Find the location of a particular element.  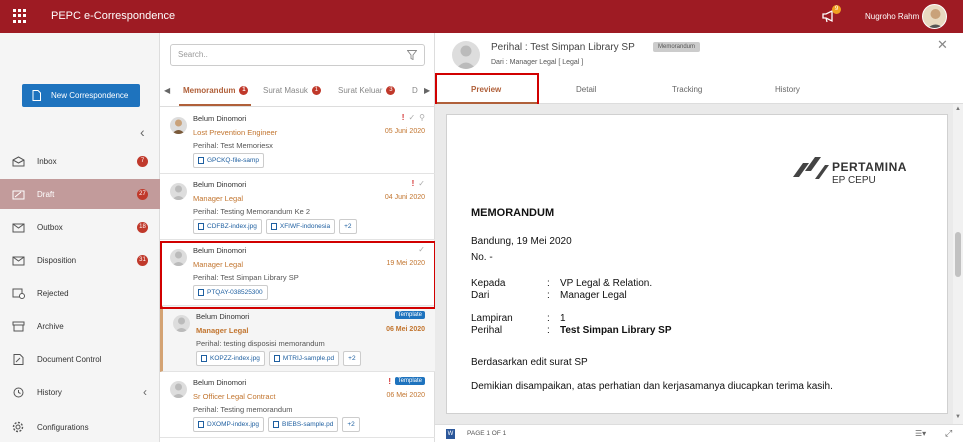

attachment-chip: DXOMP-index.jpg is located at coordinates (229, 424).